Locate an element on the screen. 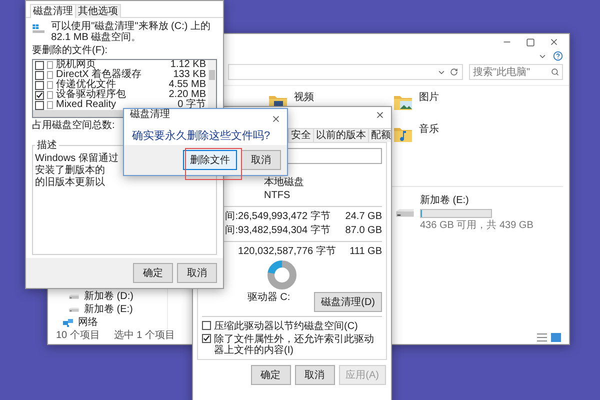 This screenshot has width=600, height=400. type-value: 本地磁盘 is located at coordinates (284, 183).